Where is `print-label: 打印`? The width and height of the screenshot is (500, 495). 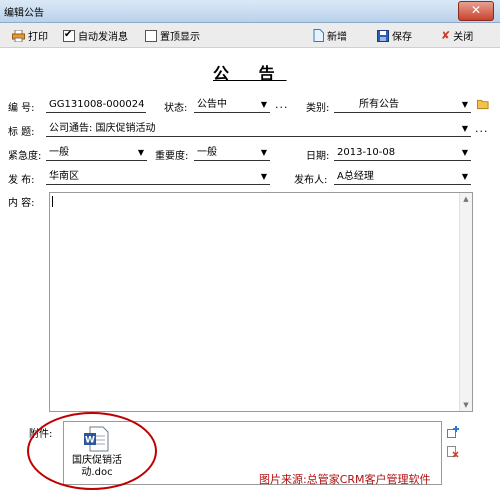 print-label: 打印 is located at coordinates (38, 37).